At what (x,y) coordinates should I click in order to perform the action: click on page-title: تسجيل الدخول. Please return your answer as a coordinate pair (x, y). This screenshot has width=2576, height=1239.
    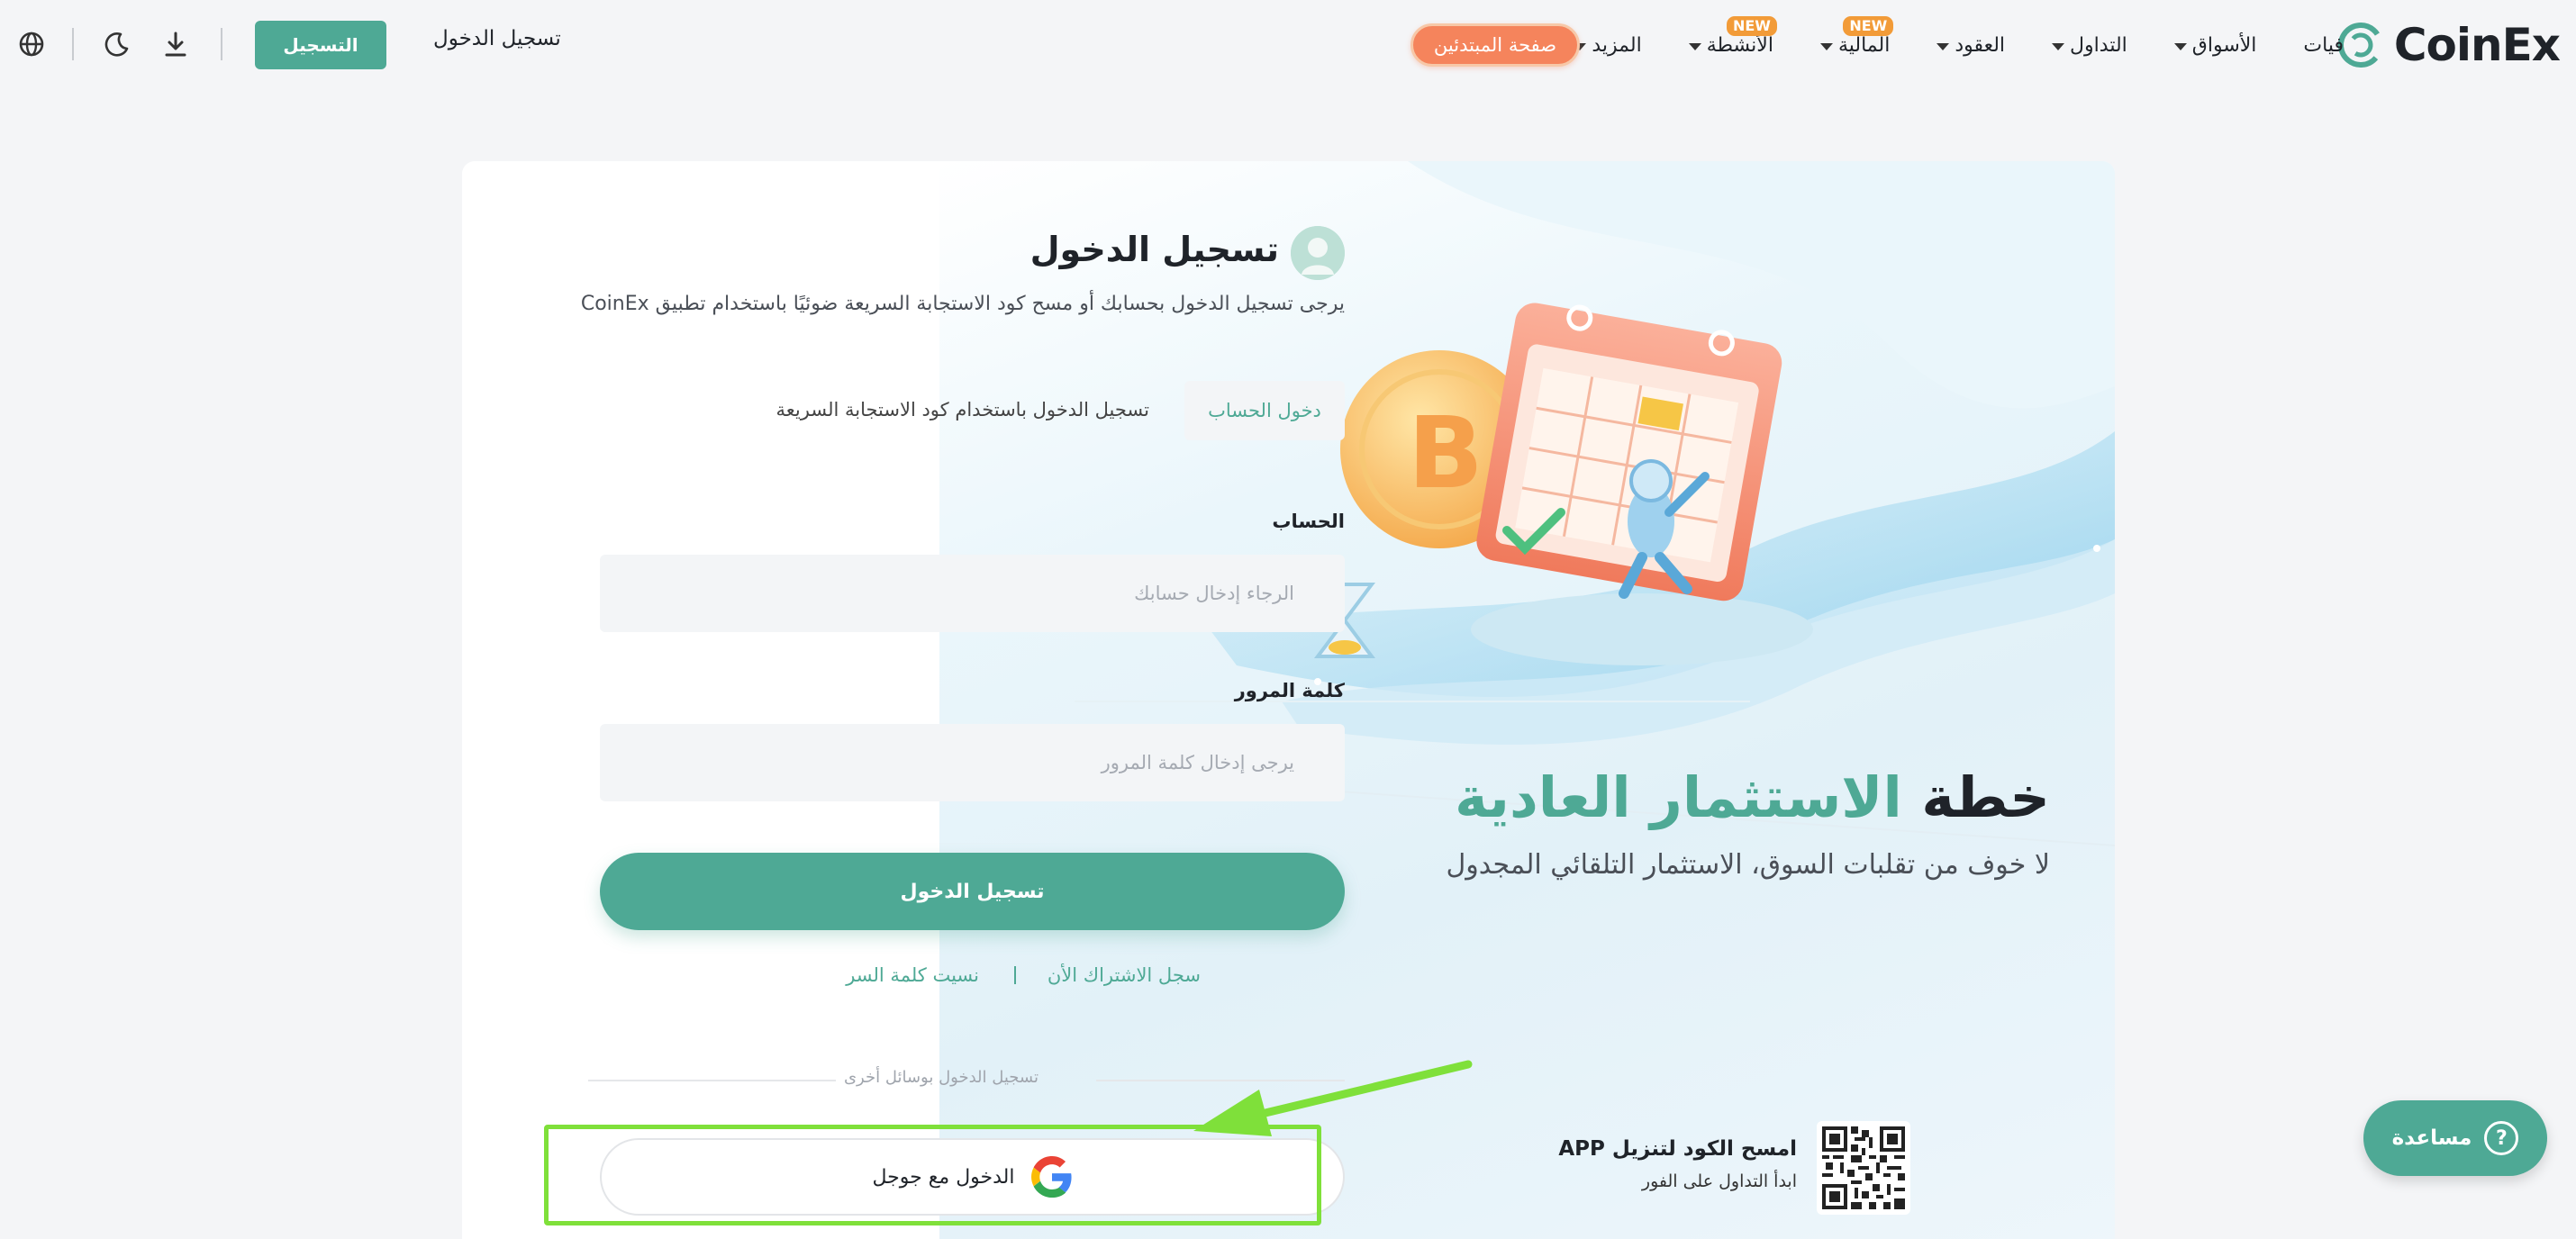
    Looking at the image, I should click on (1154, 249).